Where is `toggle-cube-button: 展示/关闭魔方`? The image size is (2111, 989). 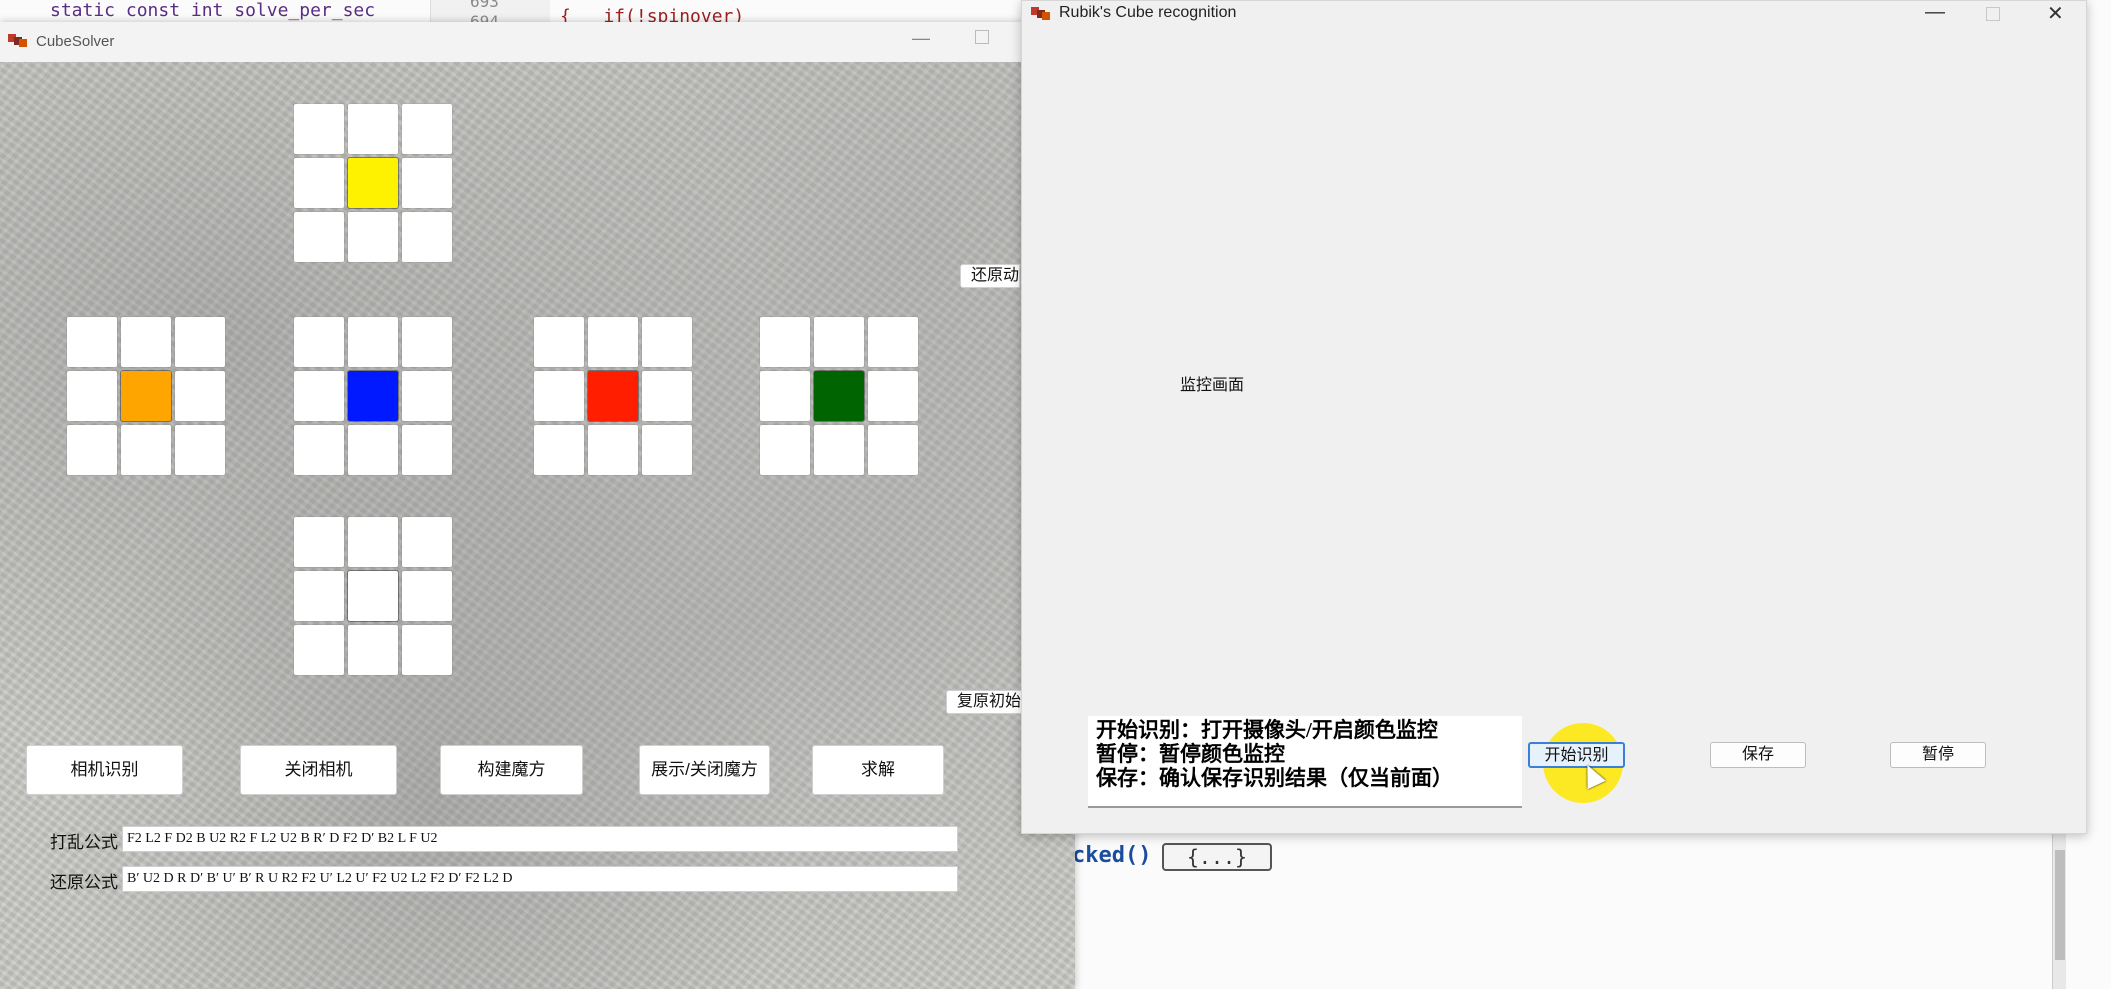
toggle-cube-button: 展示/关闭魔方 is located at coordinates (704, 770).